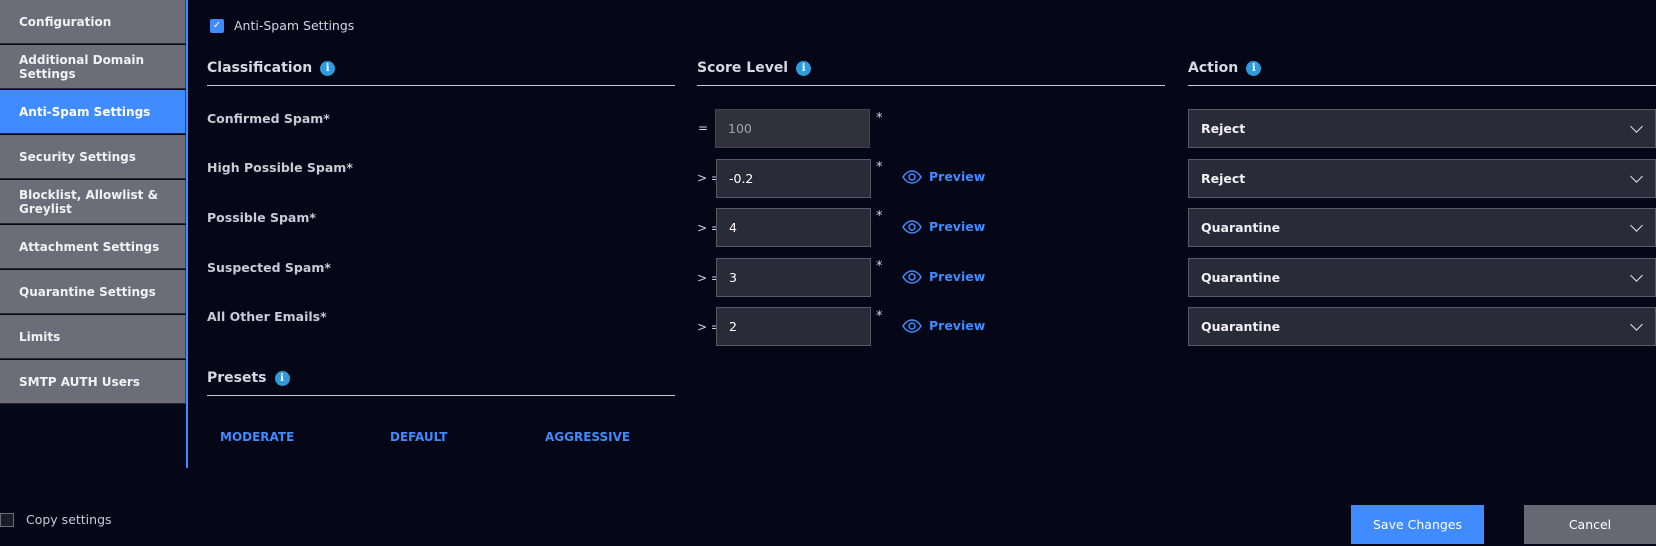  I want to click on sidebar-item-configuration: Configuration, so click(93, 22).